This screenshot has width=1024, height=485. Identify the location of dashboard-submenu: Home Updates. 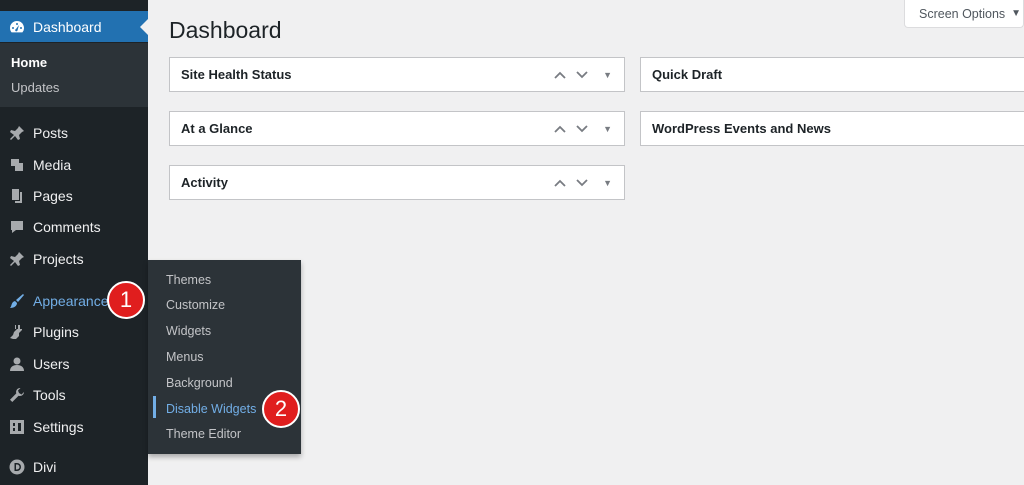
(74, 75).